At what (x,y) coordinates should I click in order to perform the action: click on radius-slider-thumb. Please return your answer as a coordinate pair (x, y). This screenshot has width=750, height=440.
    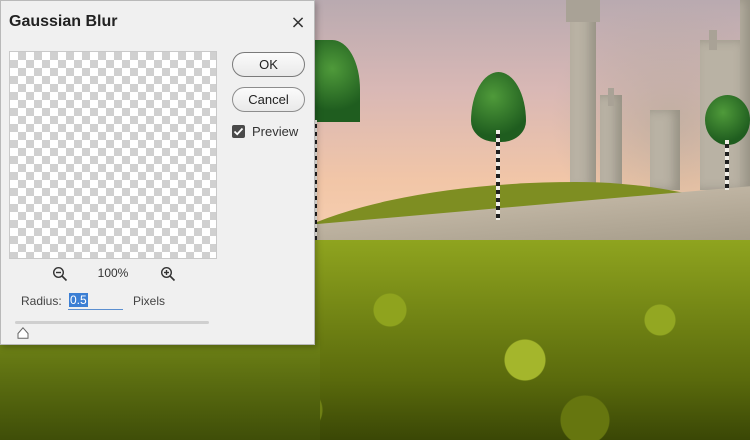
    Looking at the image, I should click on (23, 331).